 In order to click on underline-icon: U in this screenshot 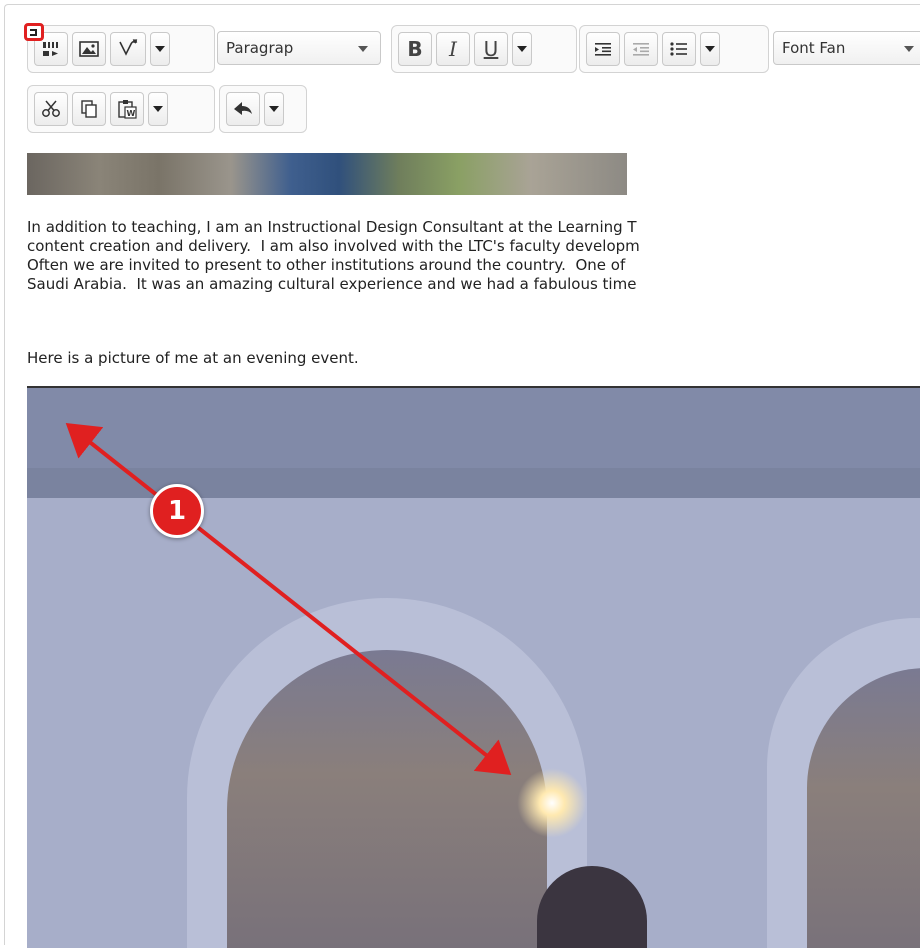, I will do `click(491, 49)`.